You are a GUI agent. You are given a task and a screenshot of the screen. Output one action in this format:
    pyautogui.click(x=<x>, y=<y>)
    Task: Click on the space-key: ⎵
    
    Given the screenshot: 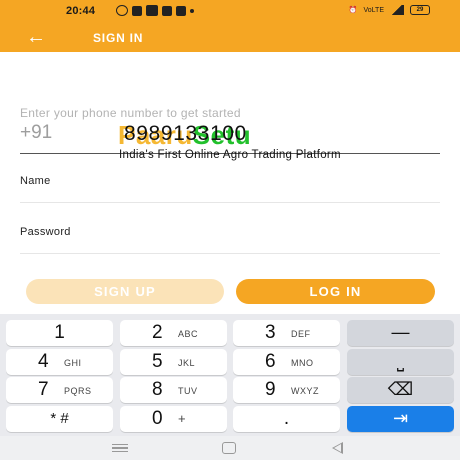 What is the action you would take?
    pyautogui.click(x=400, y=362)
    